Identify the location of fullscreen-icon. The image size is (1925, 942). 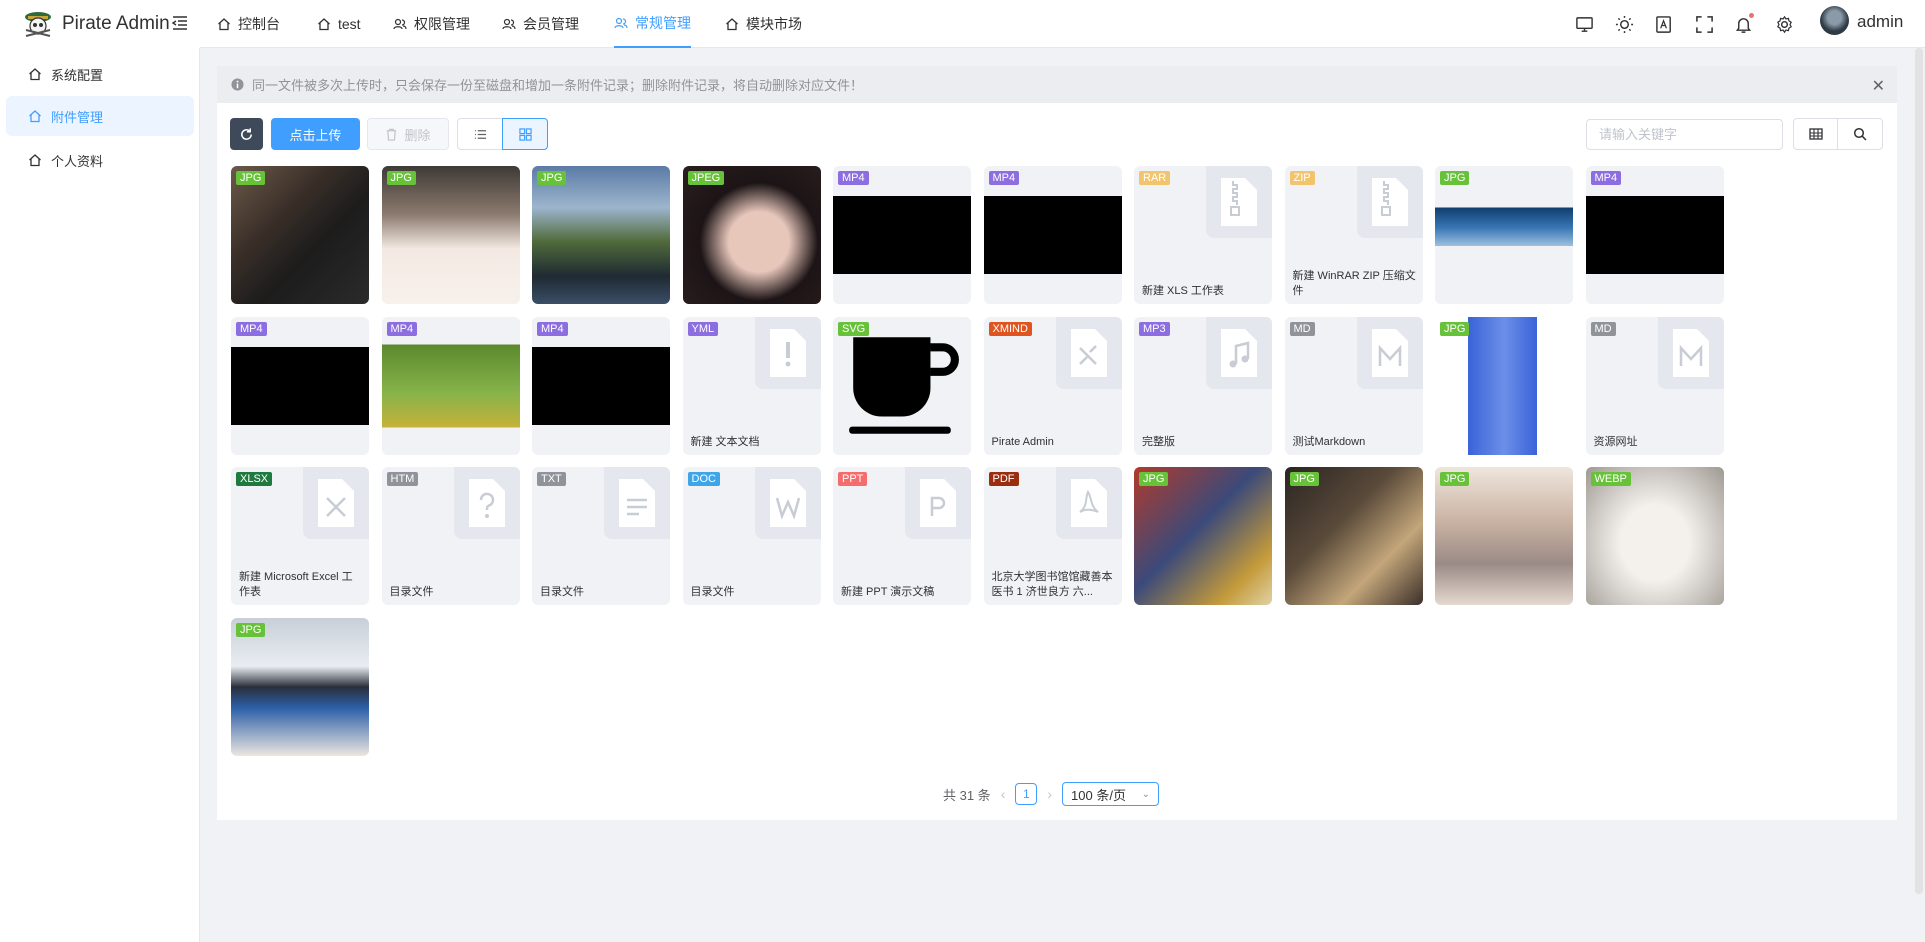
(1704, 24).